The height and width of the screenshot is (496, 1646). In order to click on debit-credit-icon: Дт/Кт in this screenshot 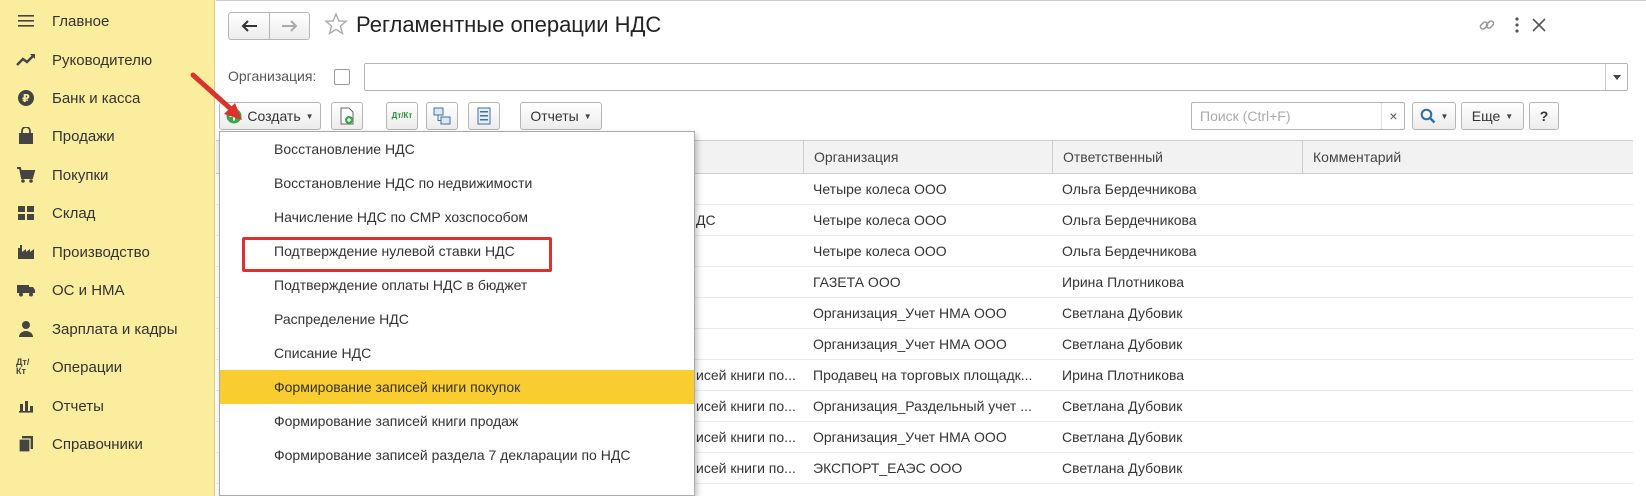, I will do `click(26, 367)`.